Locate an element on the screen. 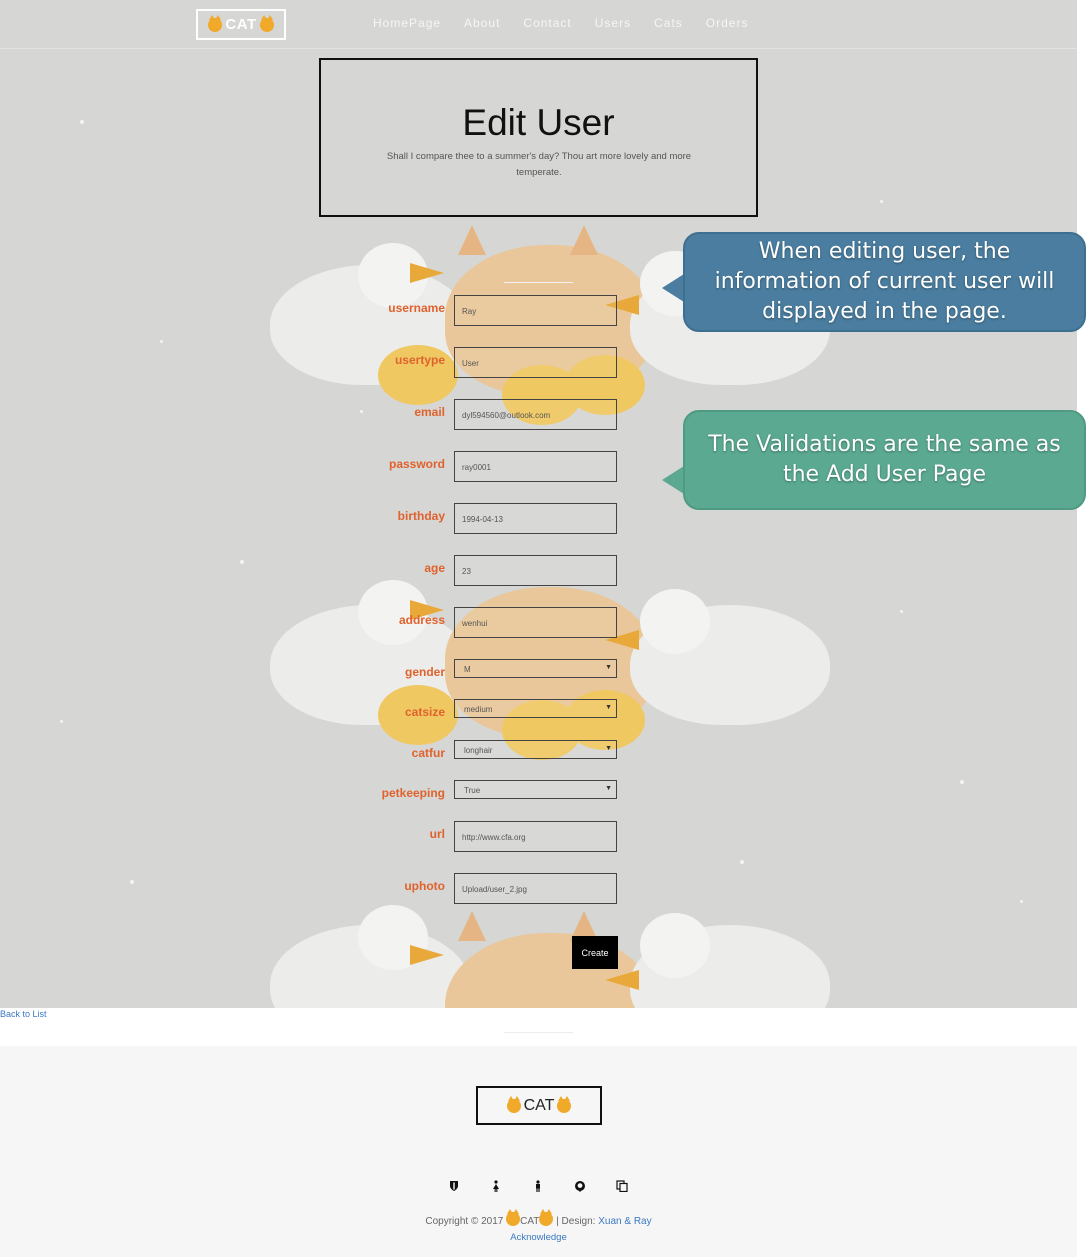  url-label: url is located at coordinates (437, 834).